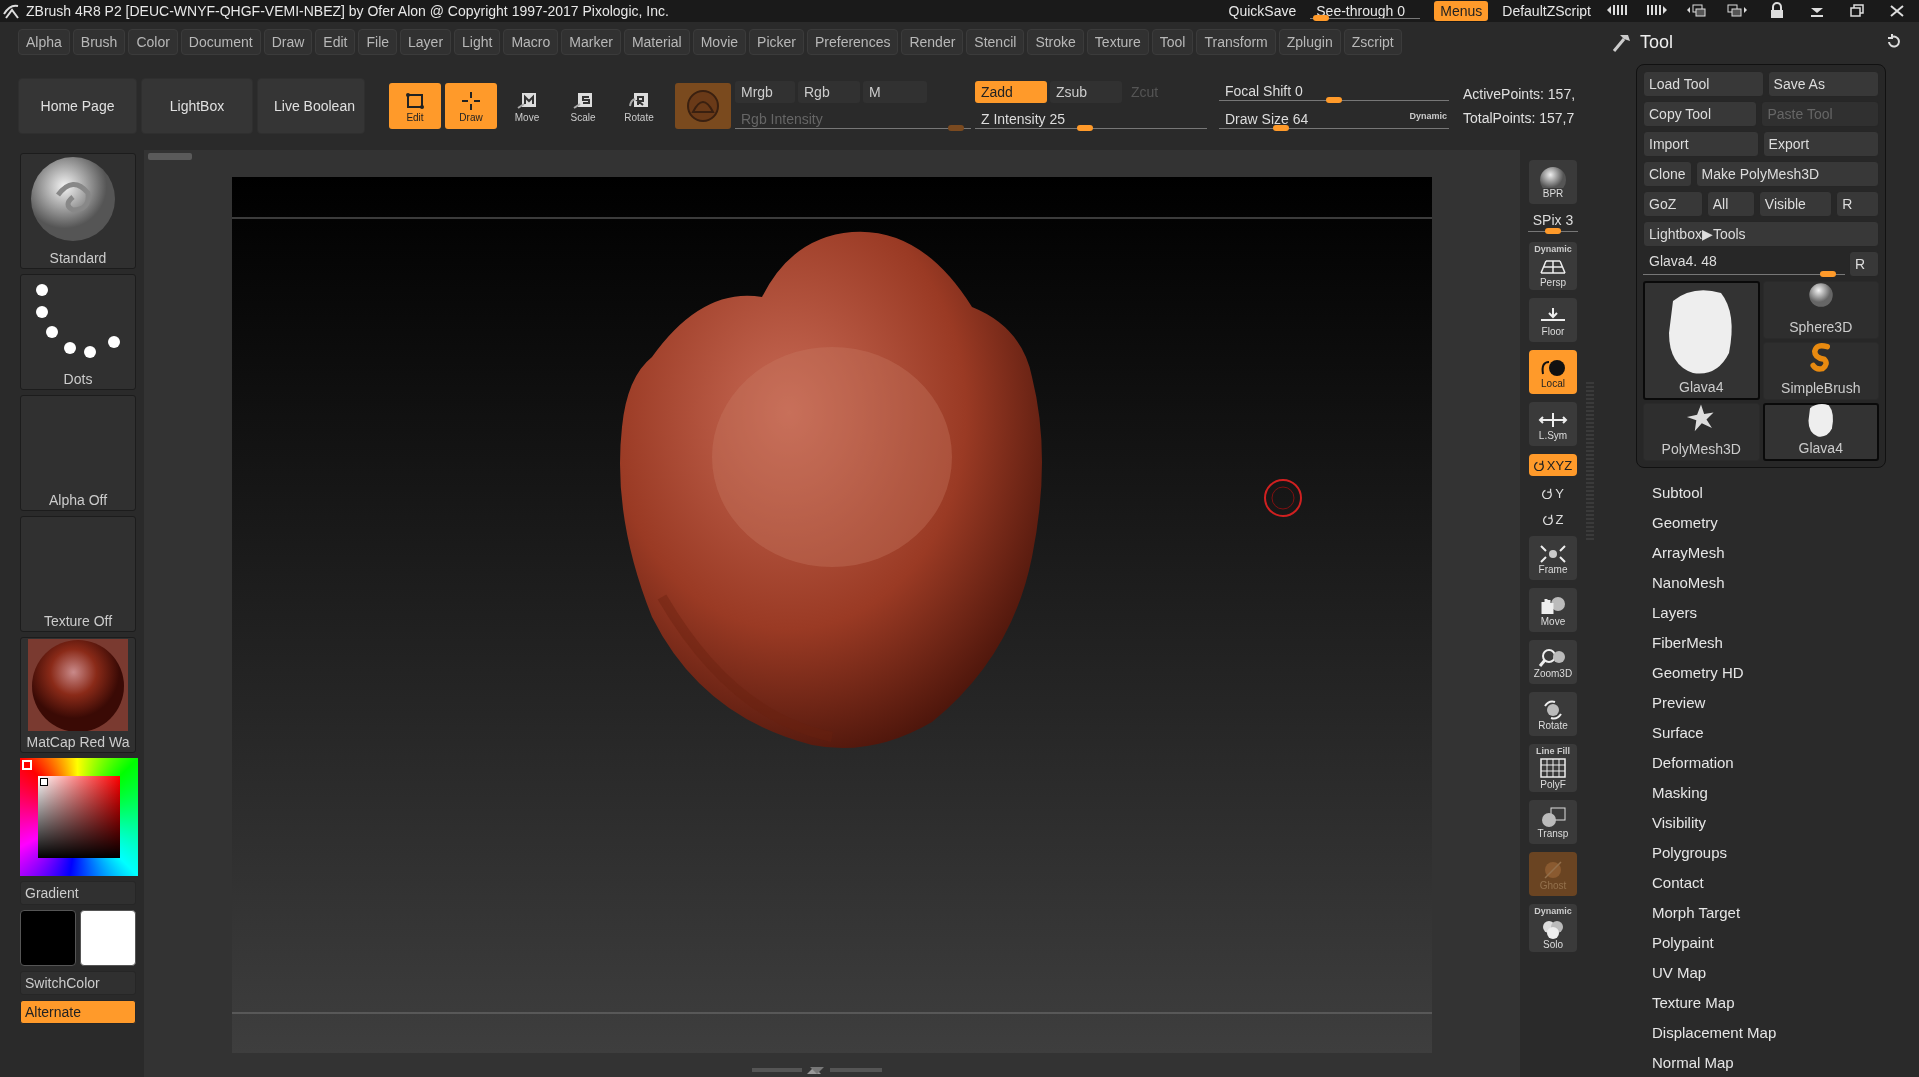  What do you see at coordinates (1553, 266) in the screenshot?
I see `shelf-button: Dynamic Persp` at bounding box center [1553, 266].